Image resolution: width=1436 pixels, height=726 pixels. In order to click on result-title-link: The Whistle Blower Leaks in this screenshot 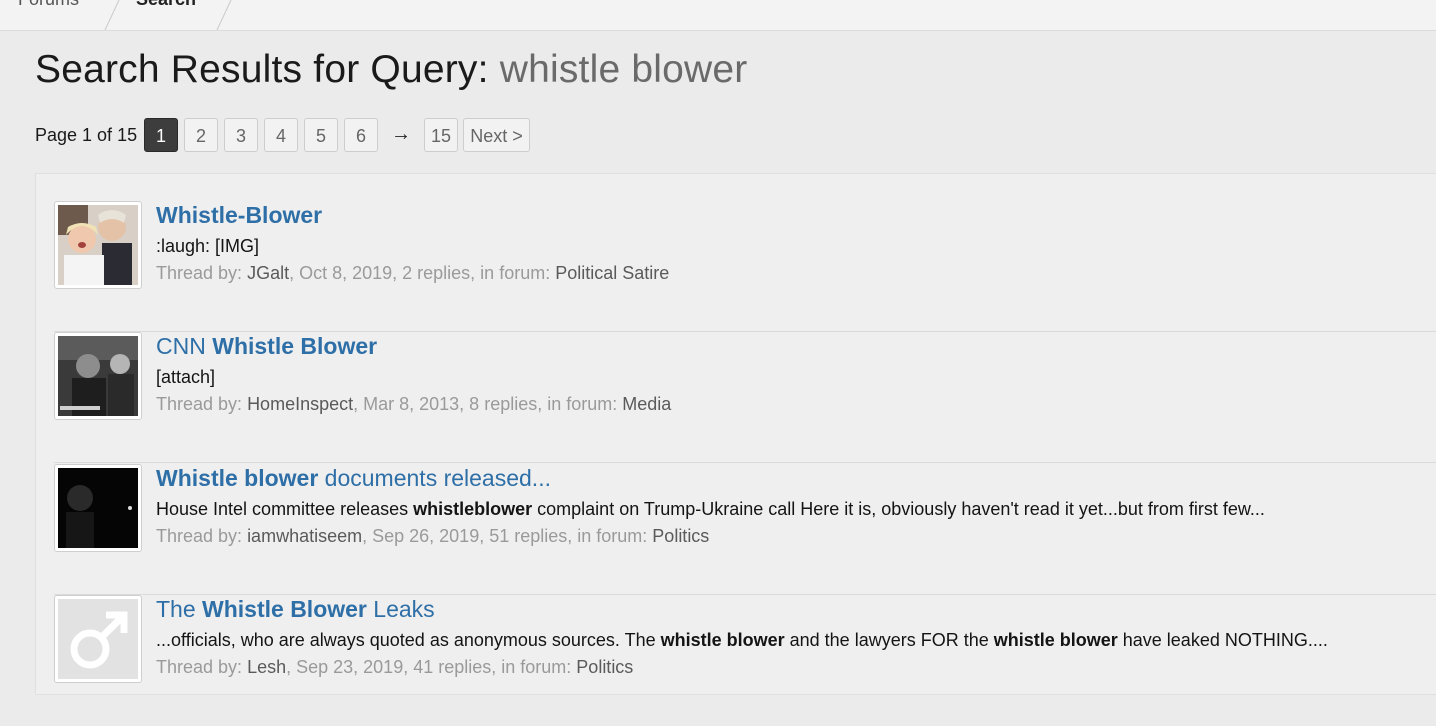, I will do `click(295, 609)`.